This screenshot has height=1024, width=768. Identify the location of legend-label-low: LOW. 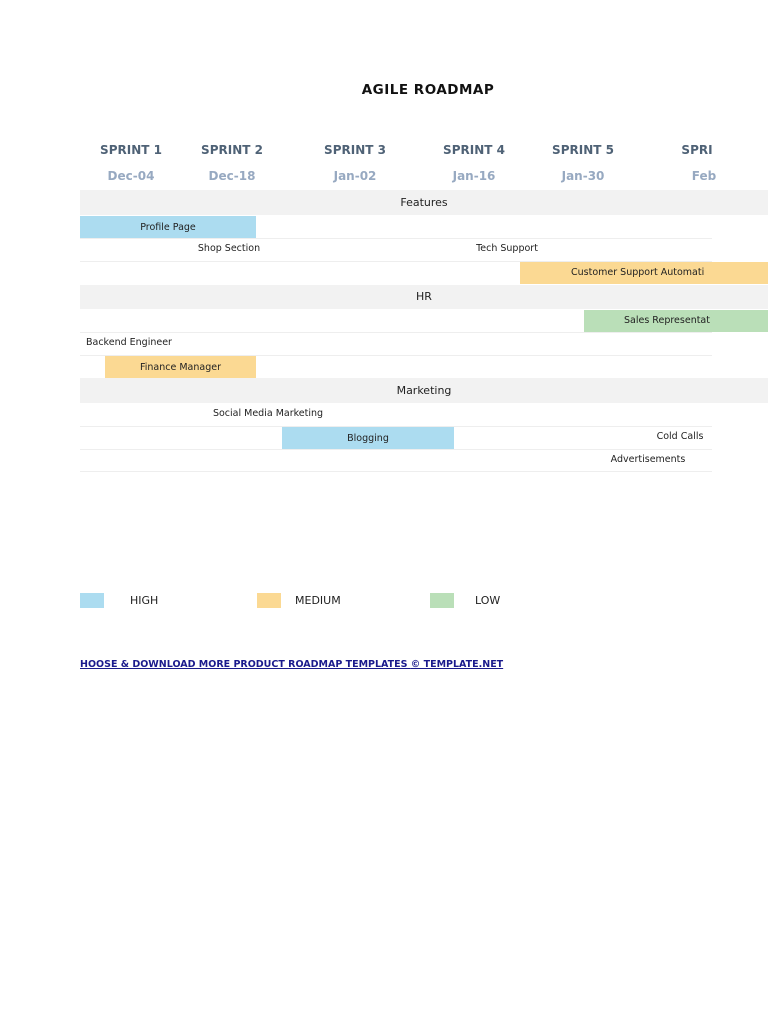
(488, 600).